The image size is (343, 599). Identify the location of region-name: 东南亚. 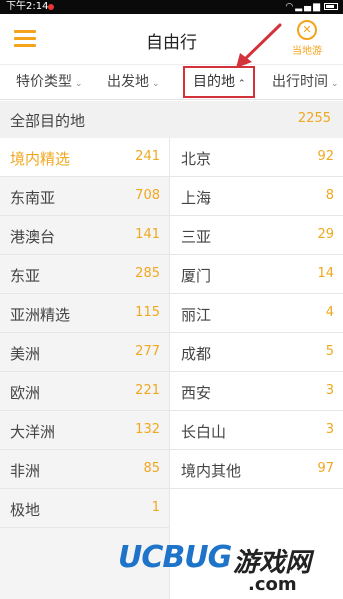
(33, 198).